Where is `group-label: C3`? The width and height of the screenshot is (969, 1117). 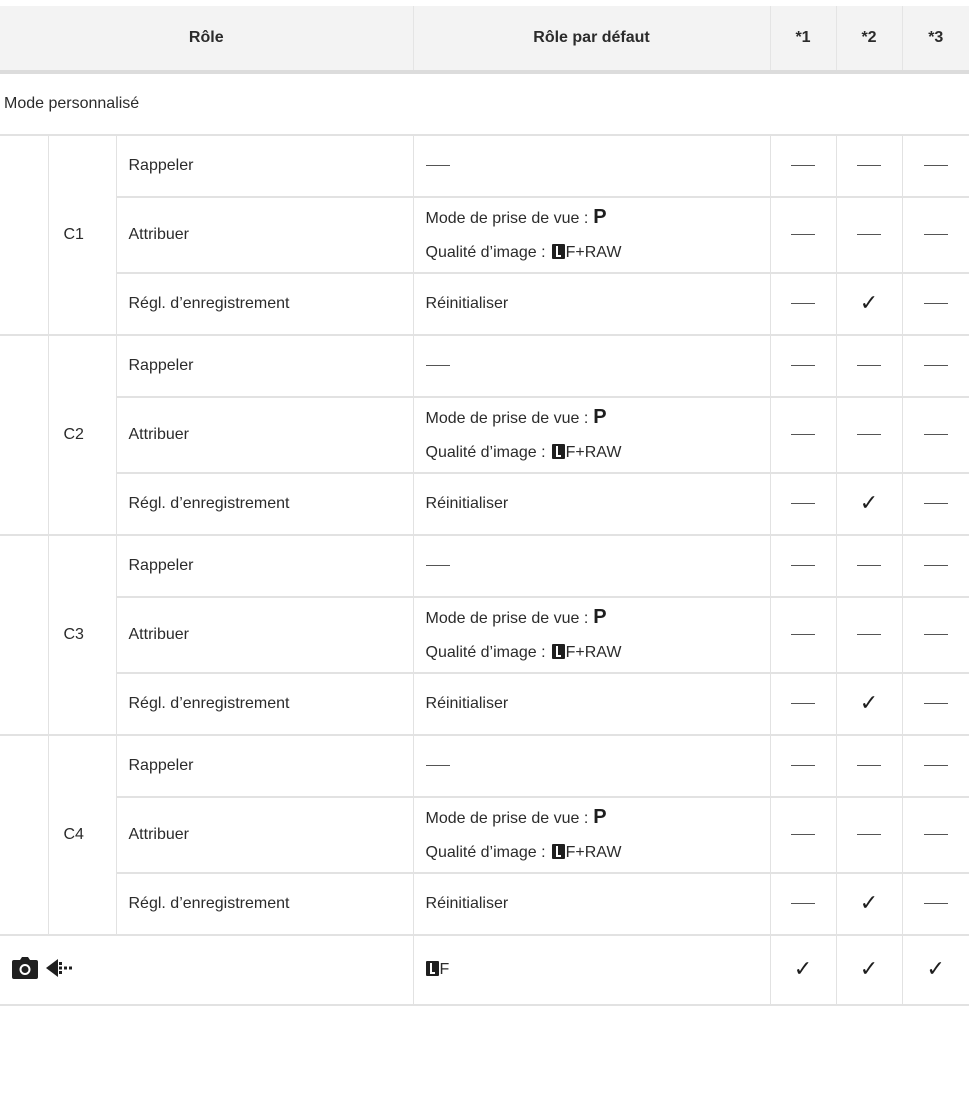
group-label: C3 is located at coordinates (81, 635).